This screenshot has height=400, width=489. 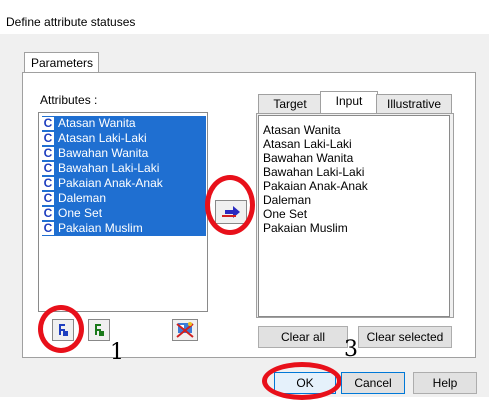 I want to click on attribute-item: C Pakaian Anak-Anak, so click(x=124, y=183).